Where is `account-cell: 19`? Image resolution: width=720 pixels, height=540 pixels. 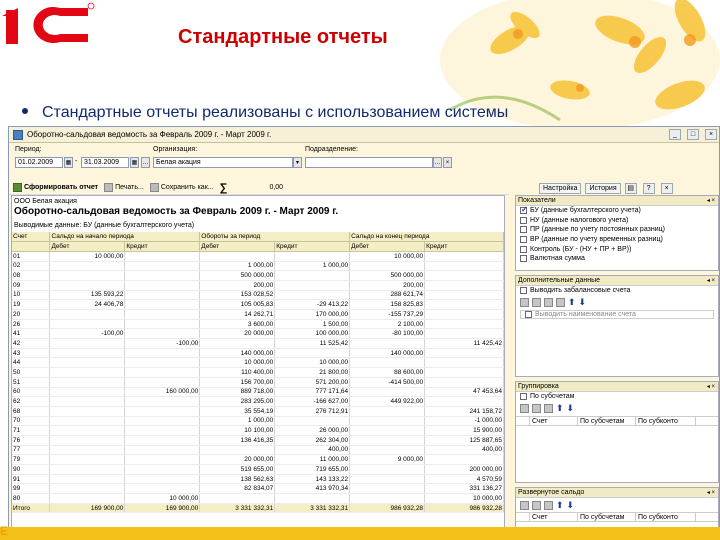
account-cell: 19 is located at coordinates (31, 304).